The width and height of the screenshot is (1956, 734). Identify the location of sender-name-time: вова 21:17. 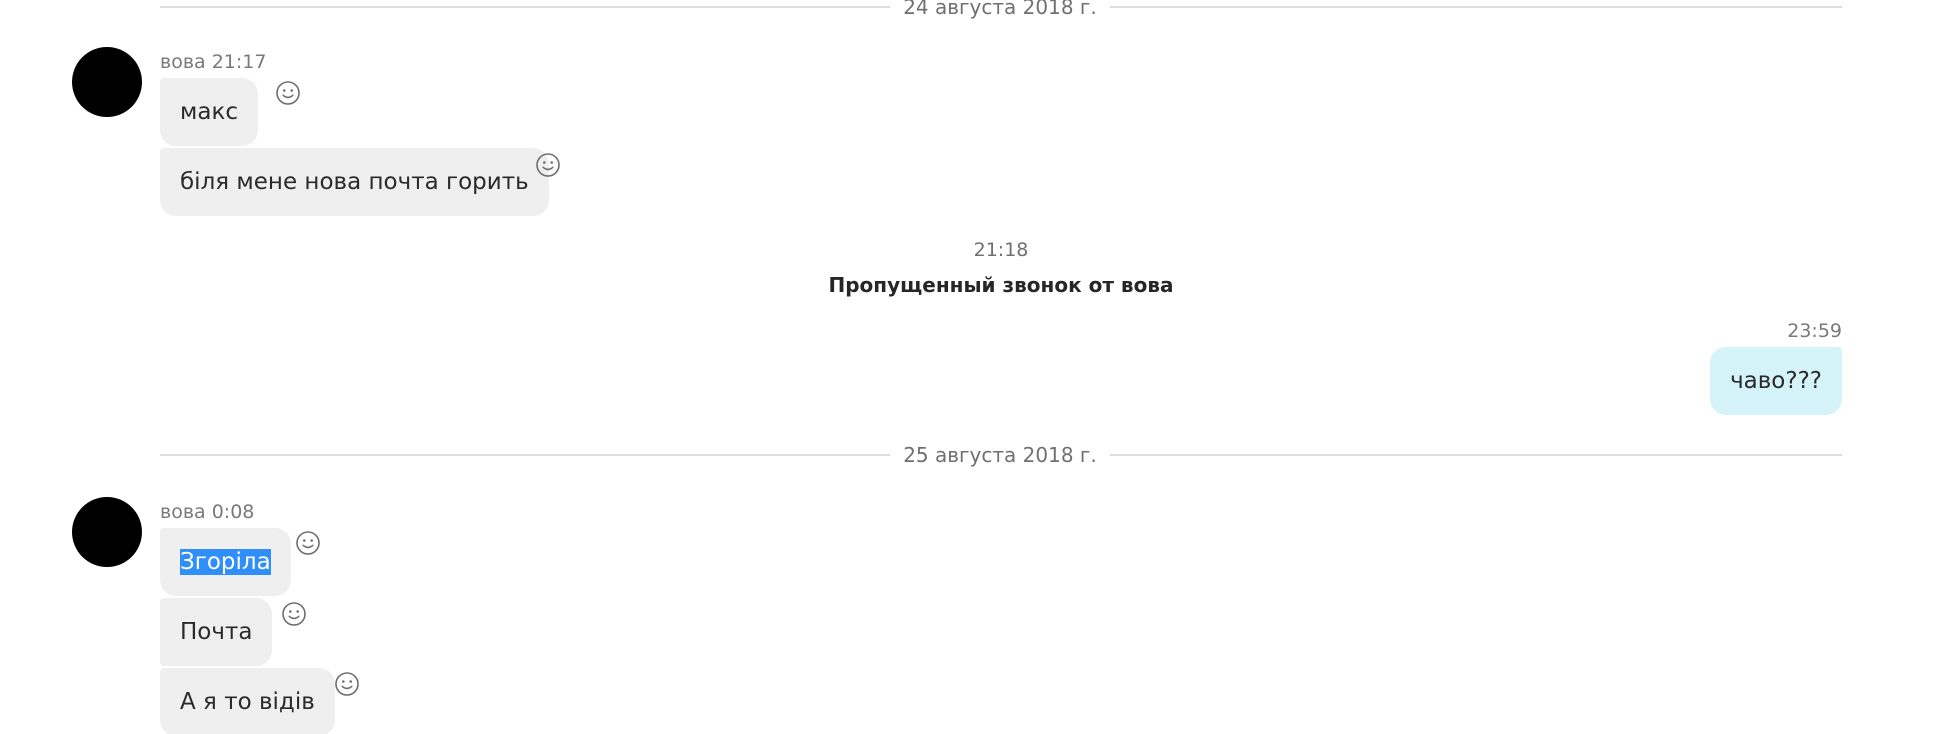
(213, 62).